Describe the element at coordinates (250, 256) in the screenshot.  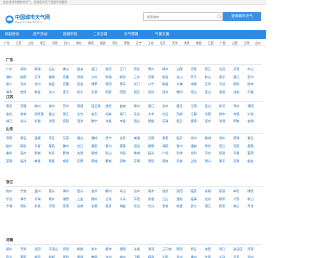
I see `city-link: 邓州` at that location.